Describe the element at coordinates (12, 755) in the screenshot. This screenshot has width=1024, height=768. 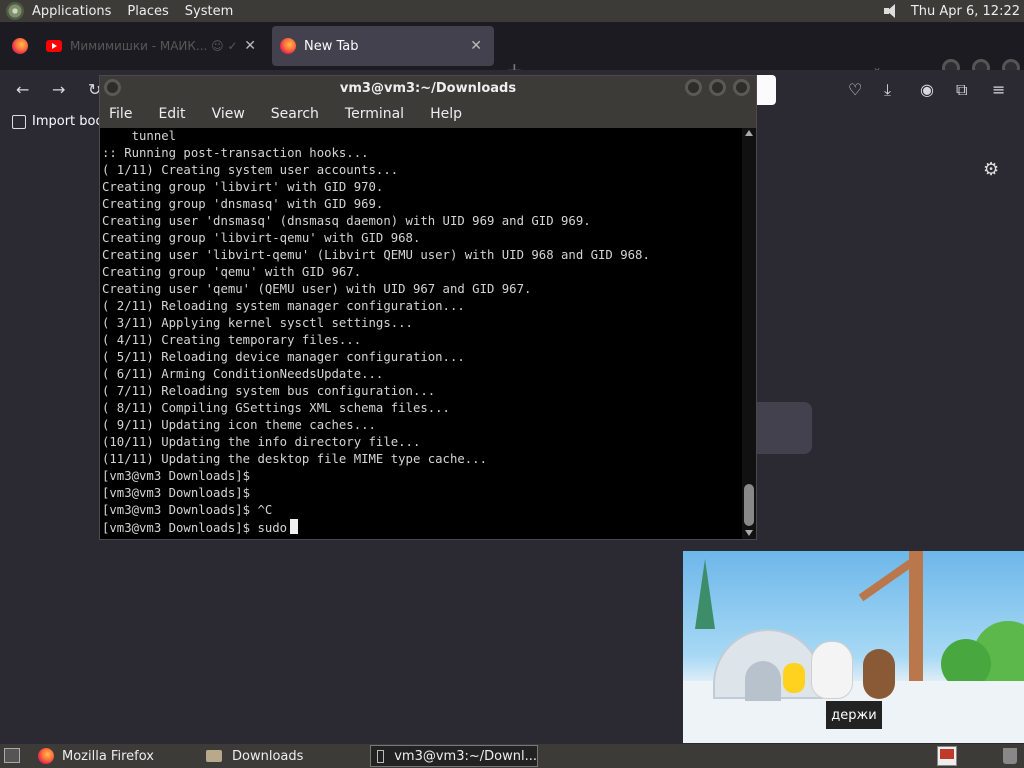
I see `show-desktop-icon` at that location.